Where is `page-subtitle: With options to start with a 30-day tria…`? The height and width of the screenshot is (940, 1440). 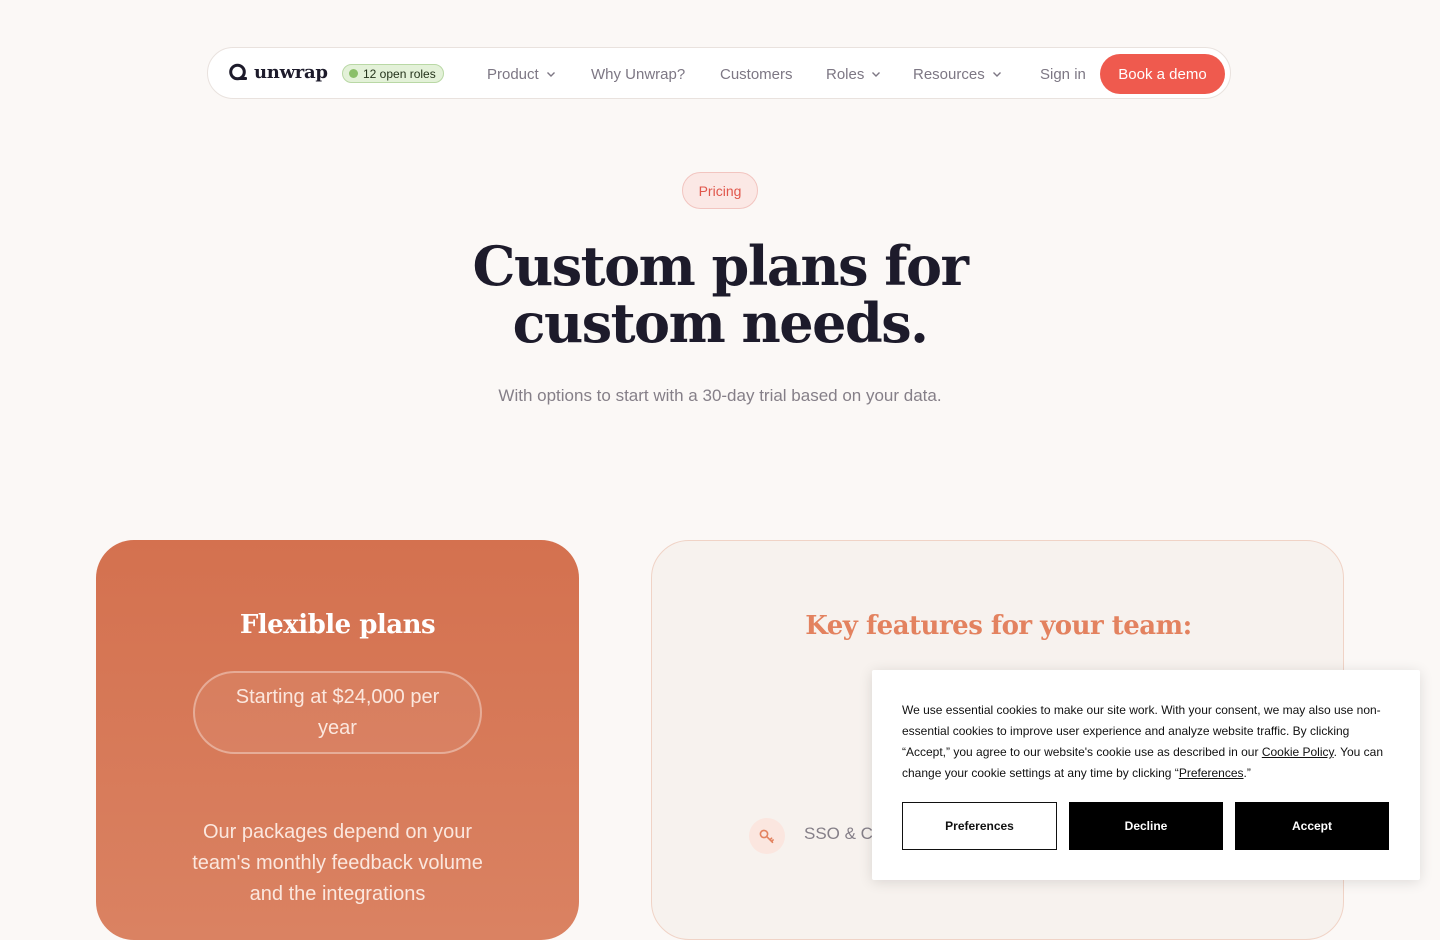
page-subtitle: With options to start with a 30-day tria… is located at coordinates (720, 395).